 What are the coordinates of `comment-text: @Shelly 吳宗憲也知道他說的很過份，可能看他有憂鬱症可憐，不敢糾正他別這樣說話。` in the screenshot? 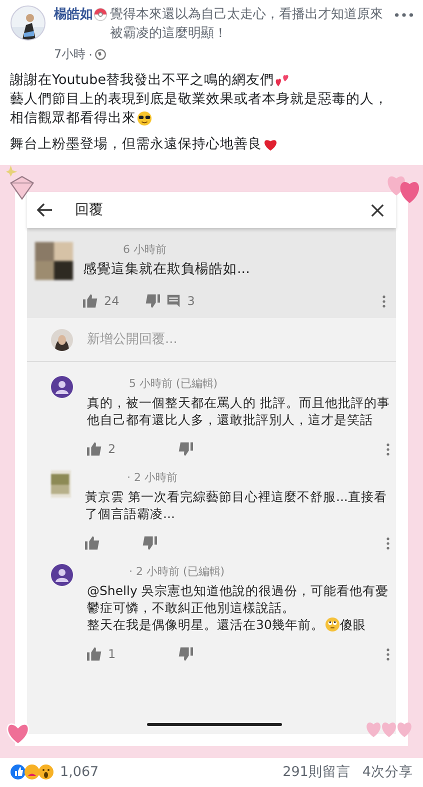 It's located at (238, 599).